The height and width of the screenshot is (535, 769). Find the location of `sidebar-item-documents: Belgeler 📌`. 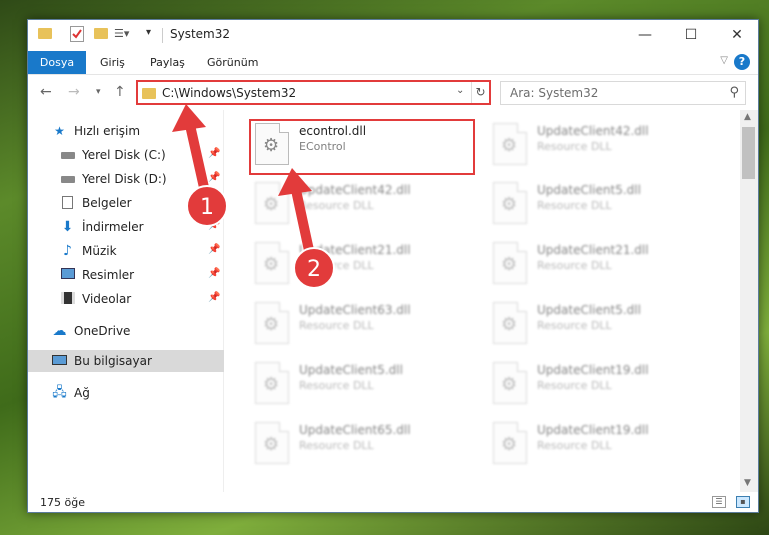

sidebar-item-documents: Belgeler 📌 is located at coordinates (126, 203).